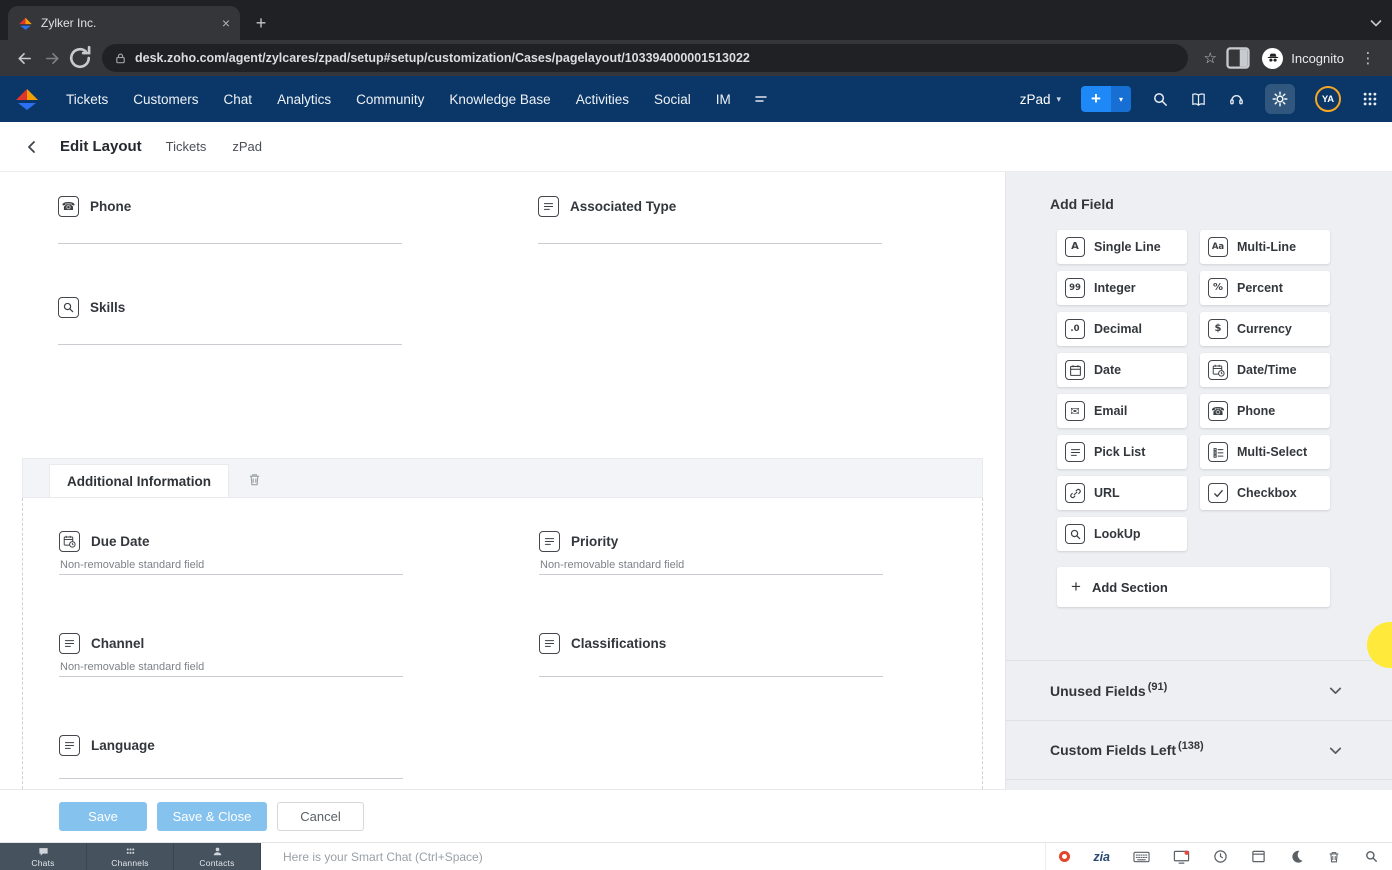  I want to click on window-card-icon, so click(1258, 856).